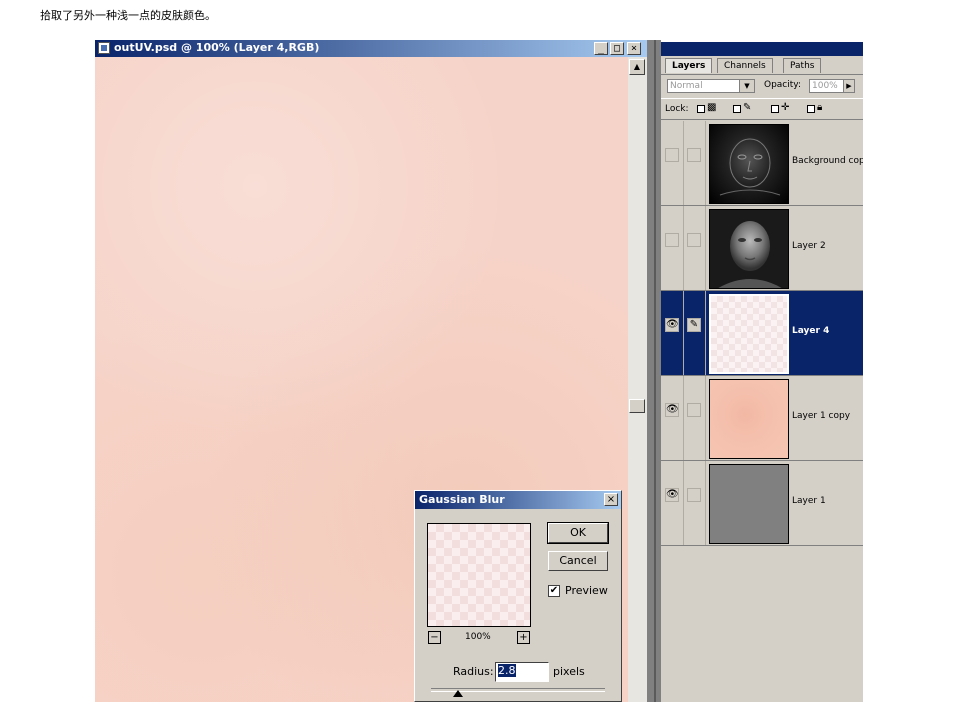 The width and height of the screenshot is (967, 702). I want to click on caption-text: 拾取了另外一种浅一点的皮肤颜色。, so click(128, 15).